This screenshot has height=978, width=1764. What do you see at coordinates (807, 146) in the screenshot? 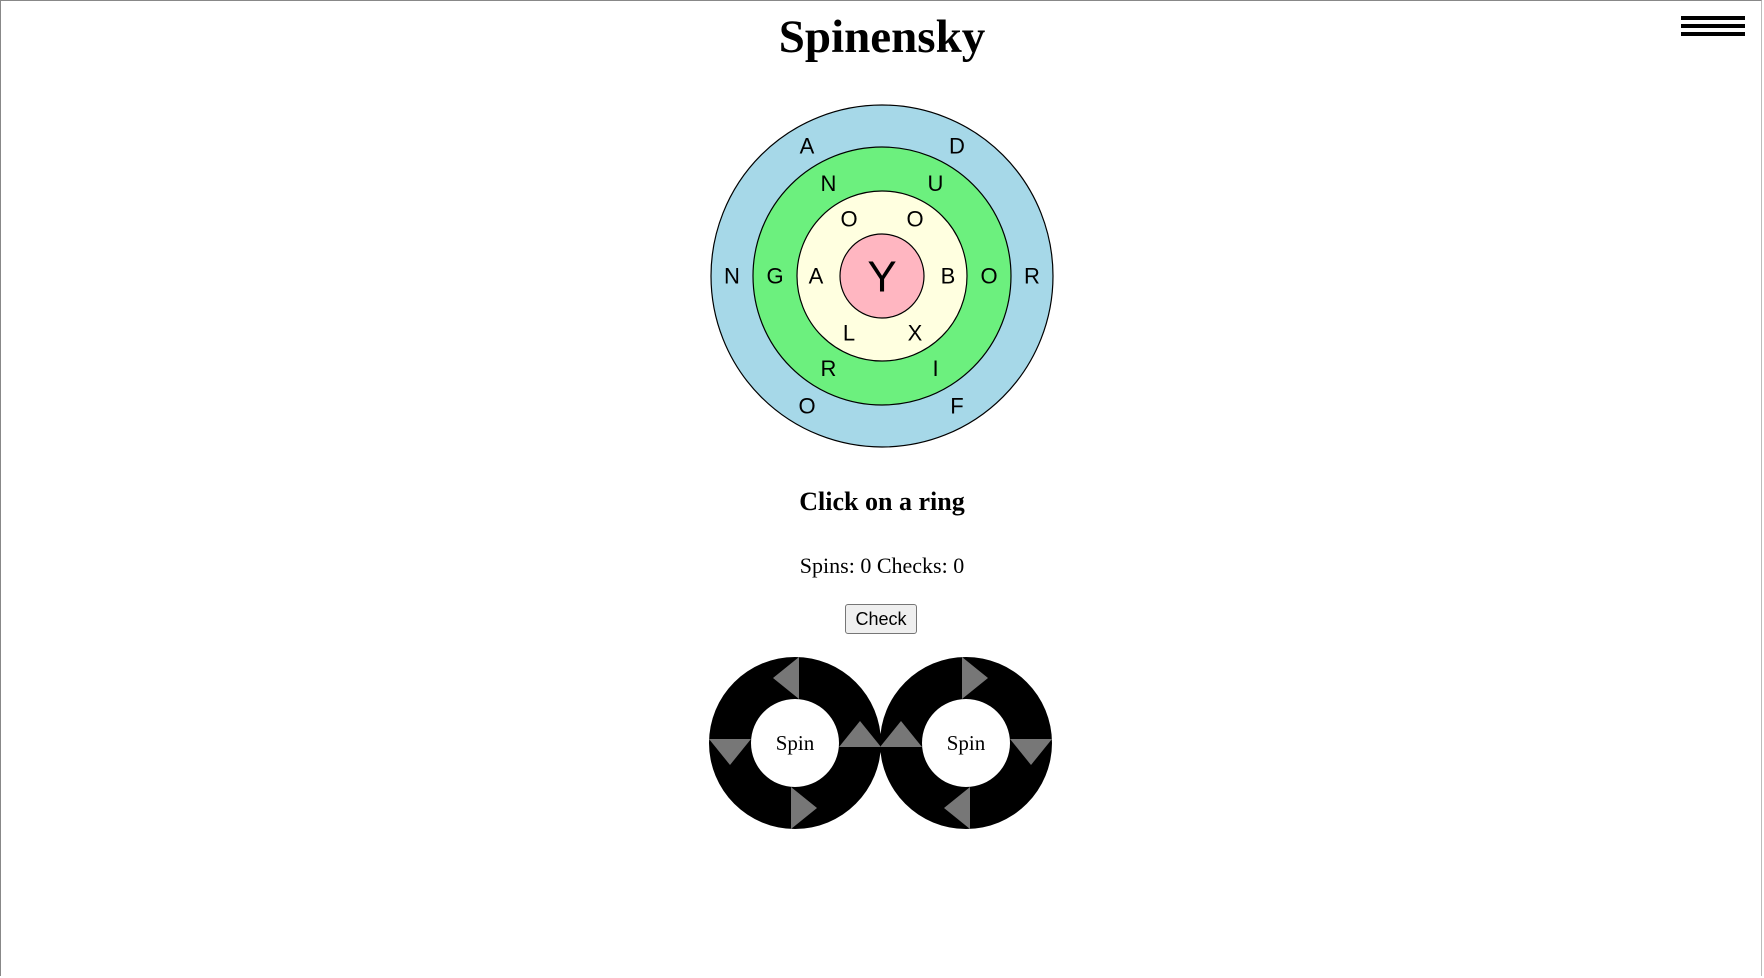
I see `ring-outer-letter: A` at bounding box center [807, 146].